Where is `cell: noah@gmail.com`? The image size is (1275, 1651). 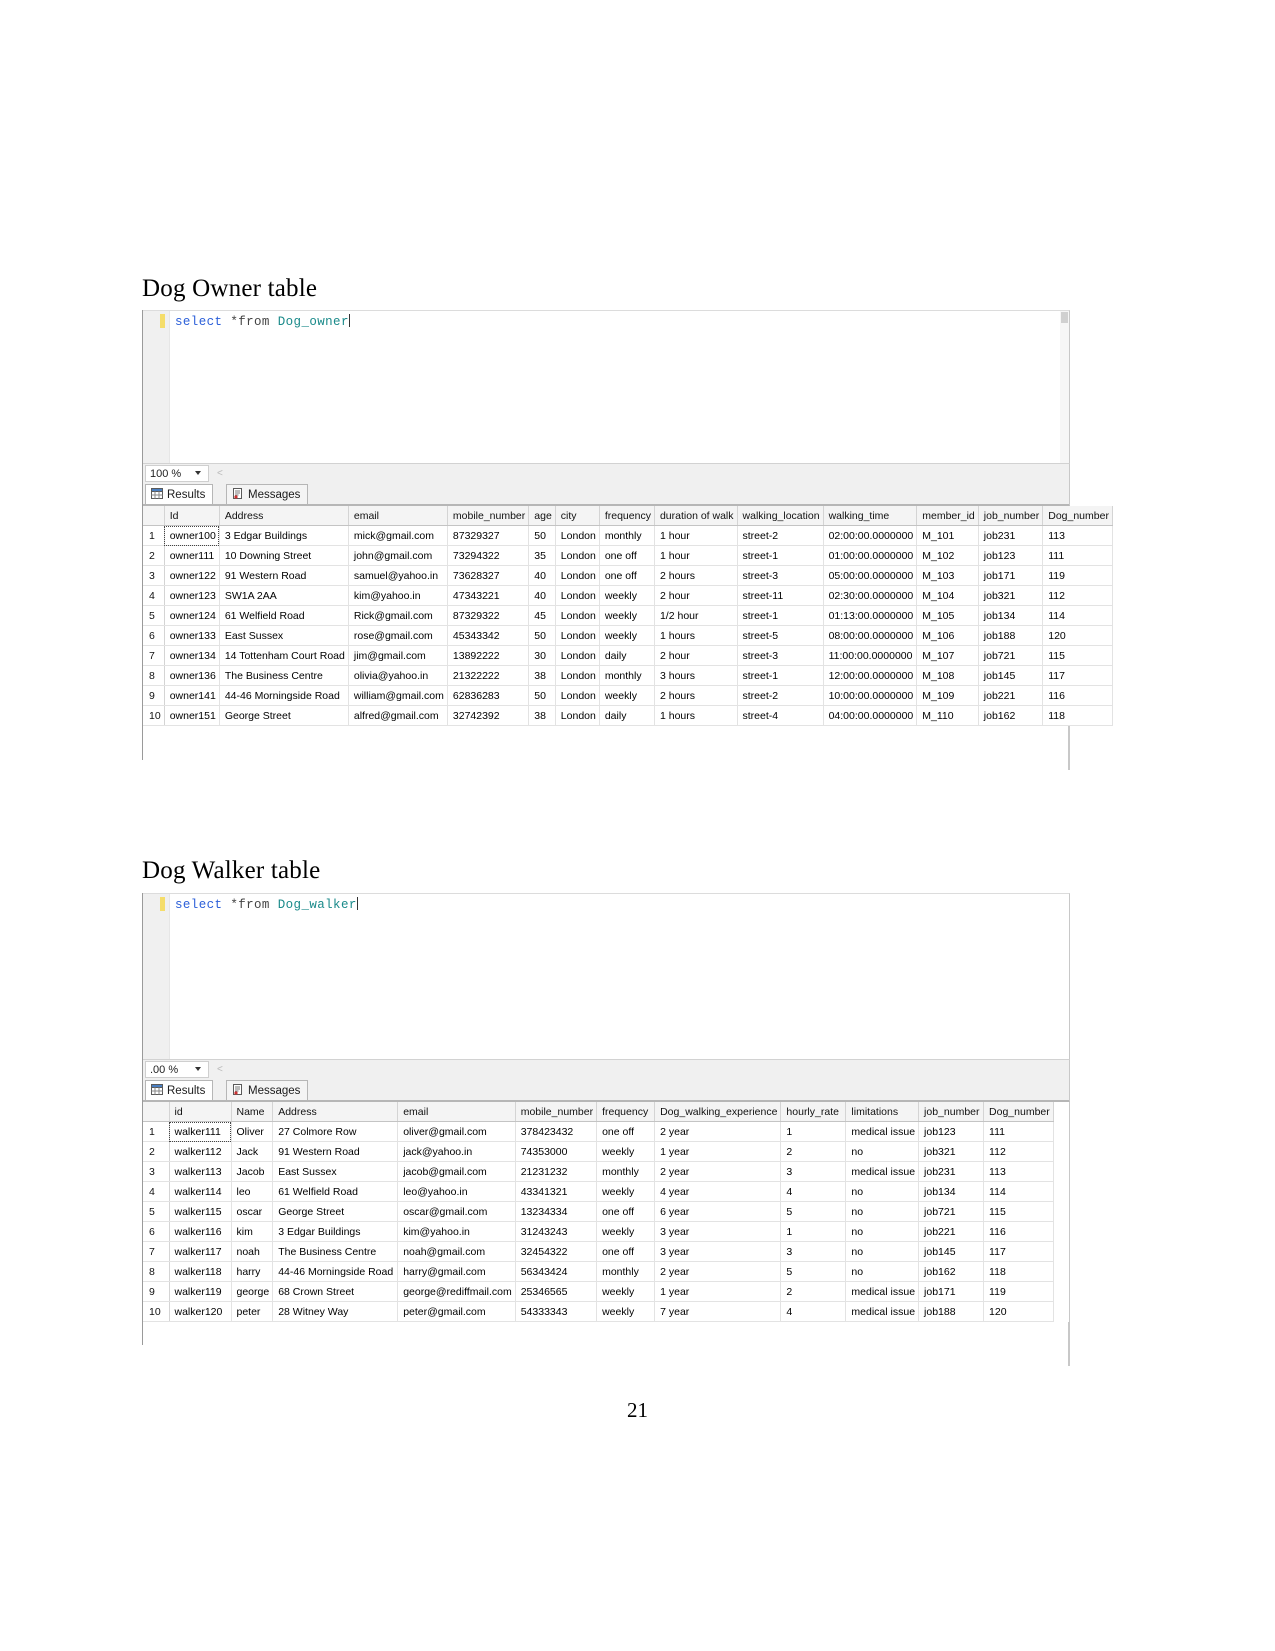
cell: noah@gmail.com is located at coordinates (456, 1251).